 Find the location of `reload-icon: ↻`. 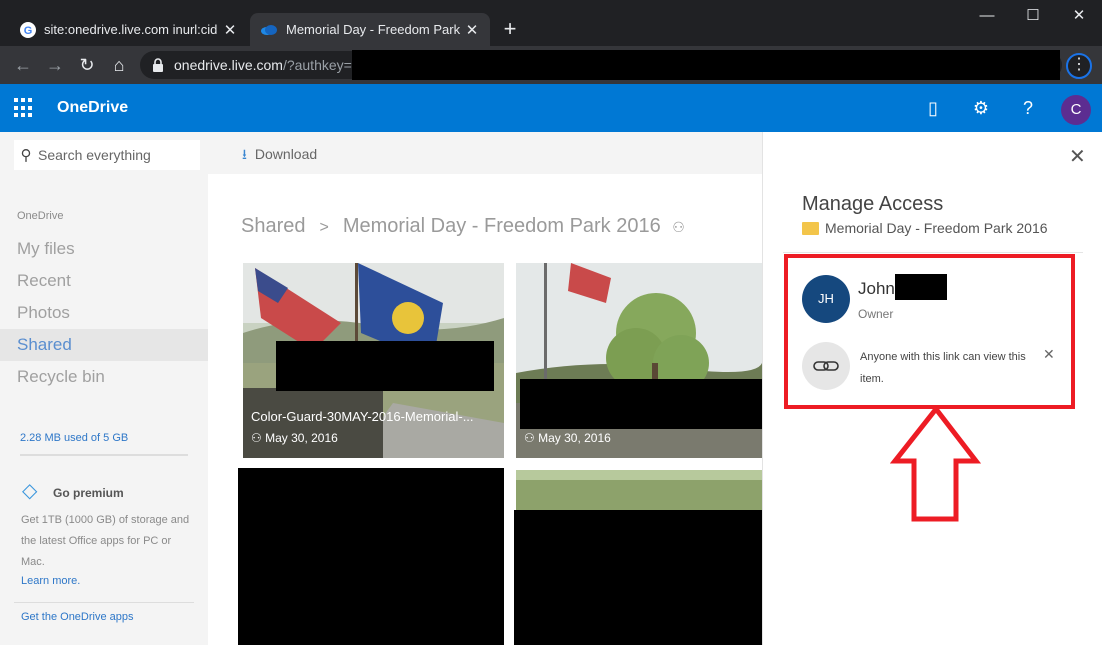

reload-icon: ↻ is located at coordinates (87, 65).